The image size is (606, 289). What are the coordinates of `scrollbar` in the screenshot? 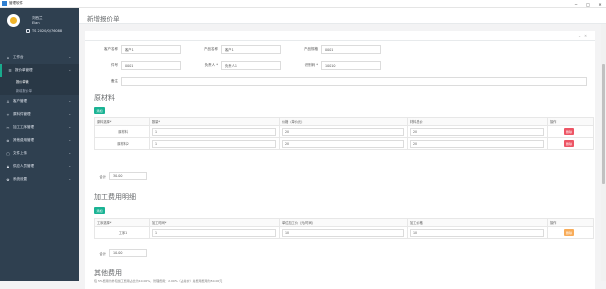 It's located at (603, 152).